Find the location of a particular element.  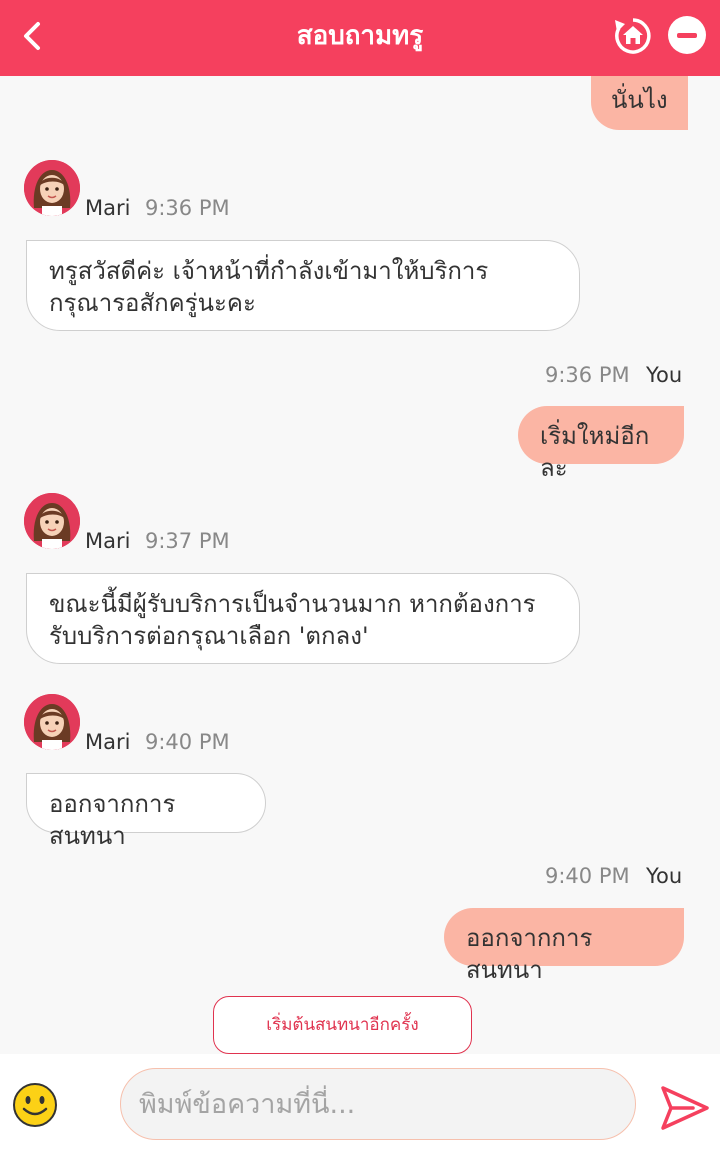

minus-circle-icon is located at coordinates (687, 35).